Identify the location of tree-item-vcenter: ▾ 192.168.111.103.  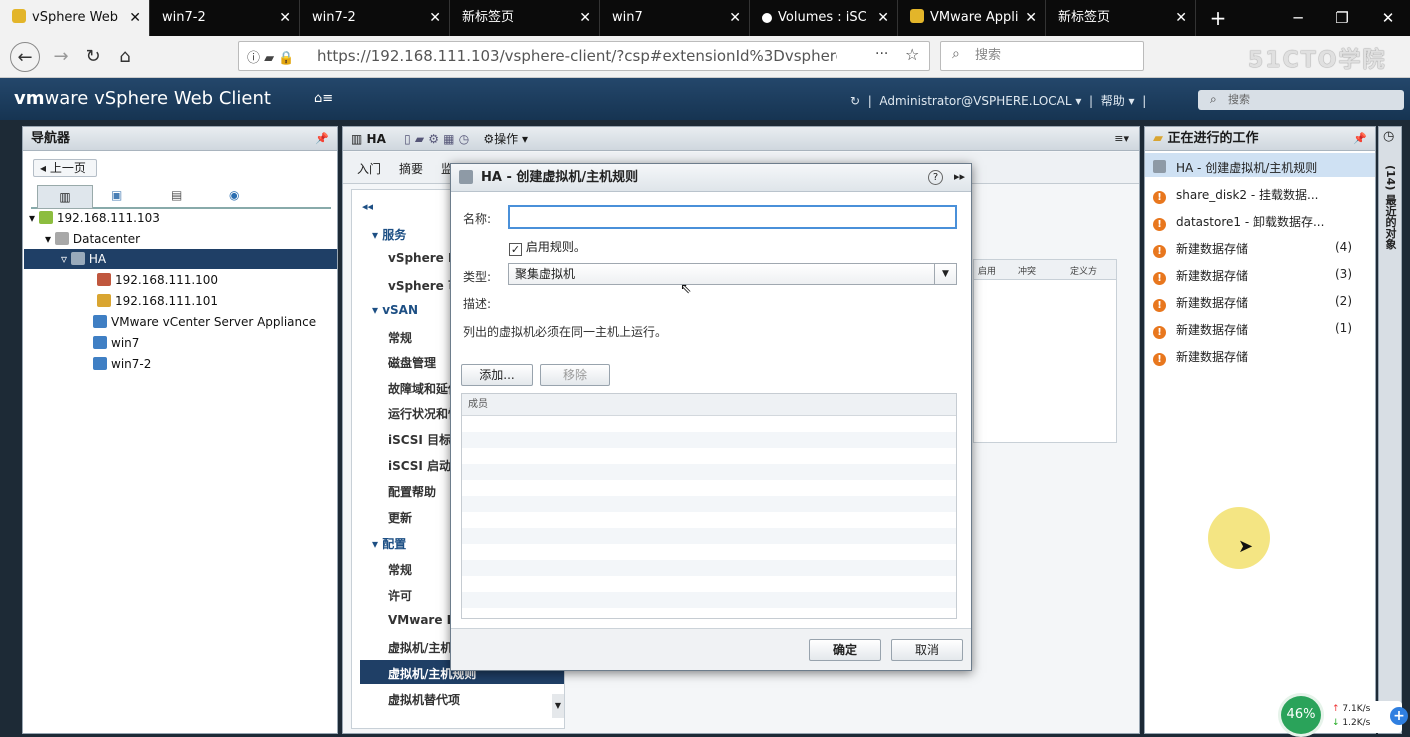
(94, 218).